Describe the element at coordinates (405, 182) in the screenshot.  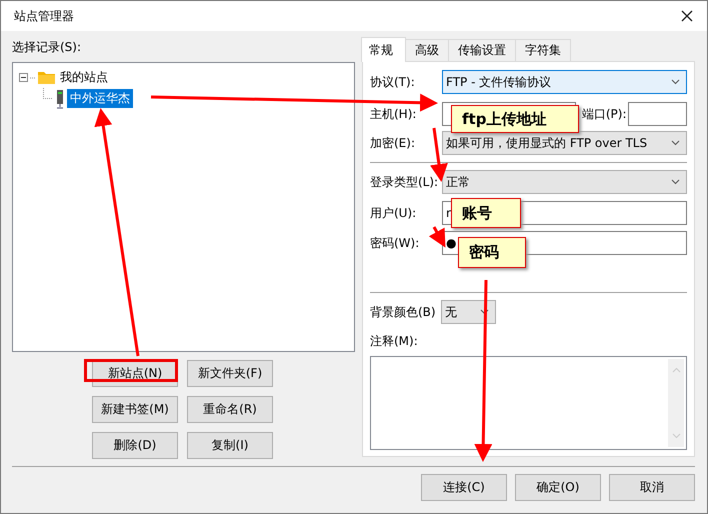
I see `field-label: 登录类型(L):` at that location.